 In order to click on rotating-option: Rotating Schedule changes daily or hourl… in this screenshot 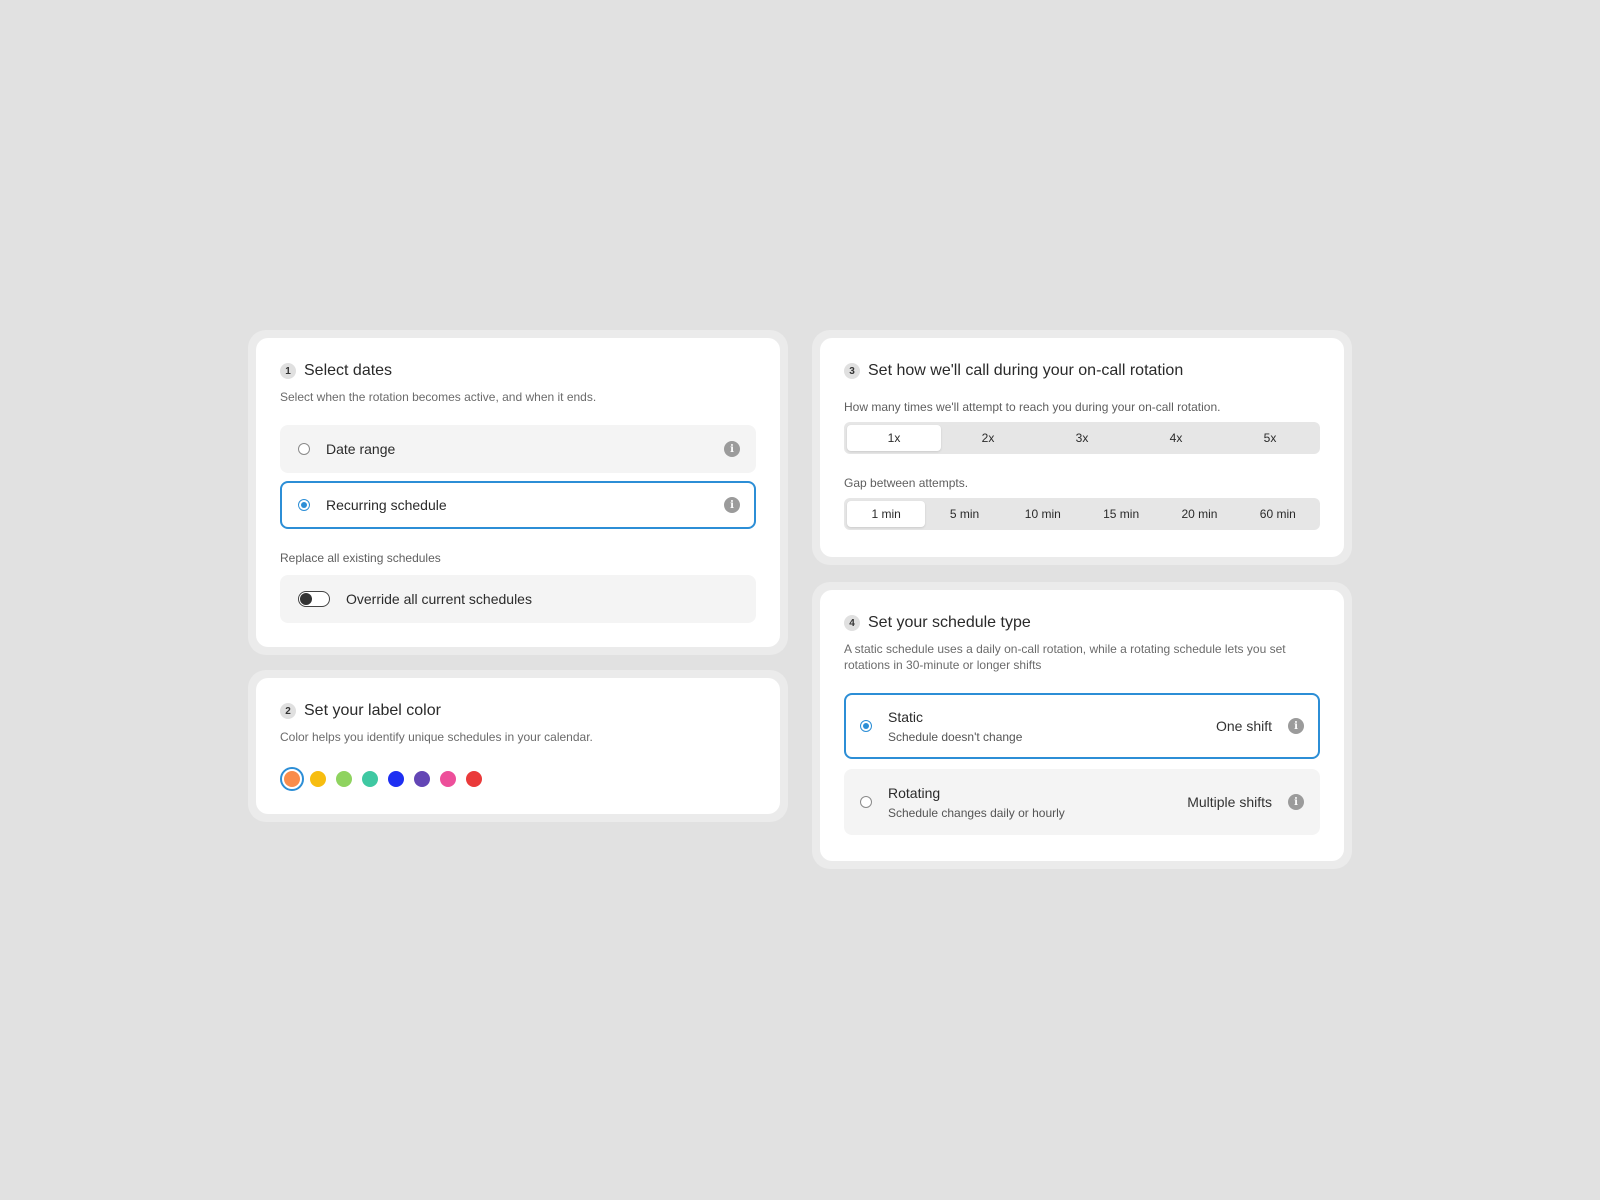, I will do `click(1082, 802)`.